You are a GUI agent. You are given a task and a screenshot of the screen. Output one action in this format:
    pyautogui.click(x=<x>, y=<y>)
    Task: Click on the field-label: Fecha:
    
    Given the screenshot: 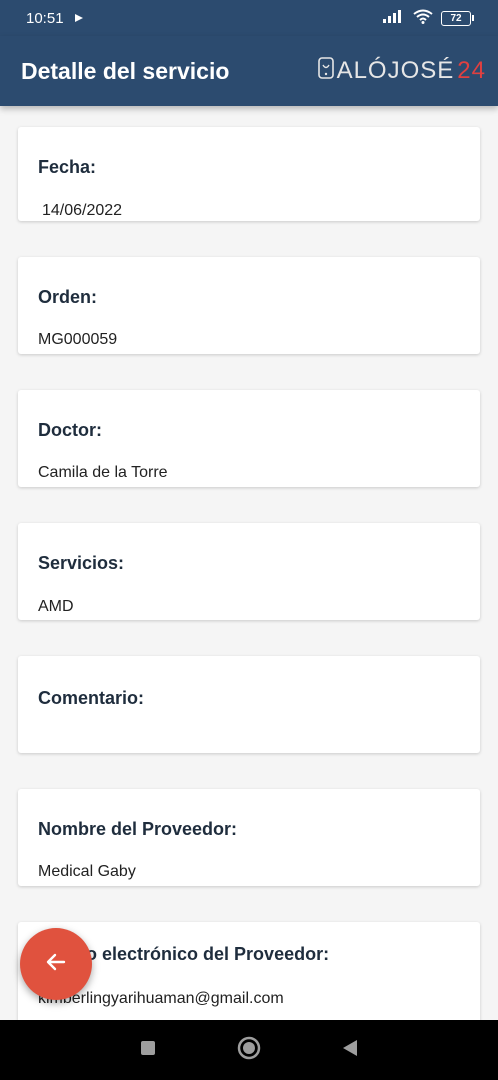 What is the action you would take?
    pyautogui.click(x=67, y=167)
    